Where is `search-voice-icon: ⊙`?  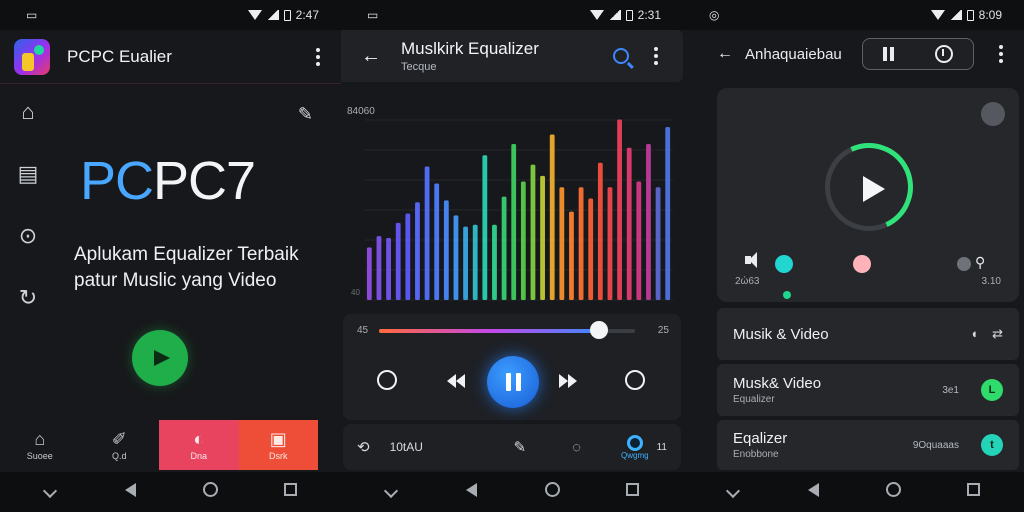 search-voice-icon: ⊙ is located at coordinates (28, 236).